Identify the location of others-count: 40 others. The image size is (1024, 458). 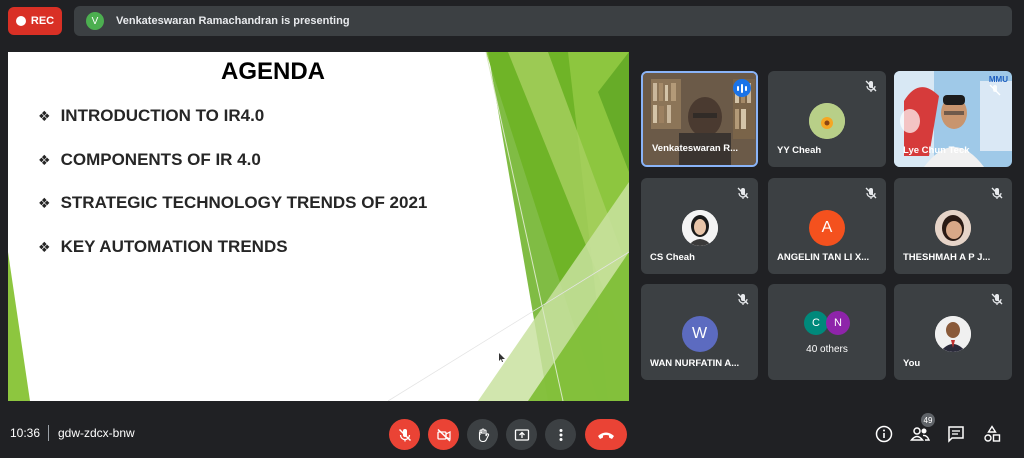
(827, 349).